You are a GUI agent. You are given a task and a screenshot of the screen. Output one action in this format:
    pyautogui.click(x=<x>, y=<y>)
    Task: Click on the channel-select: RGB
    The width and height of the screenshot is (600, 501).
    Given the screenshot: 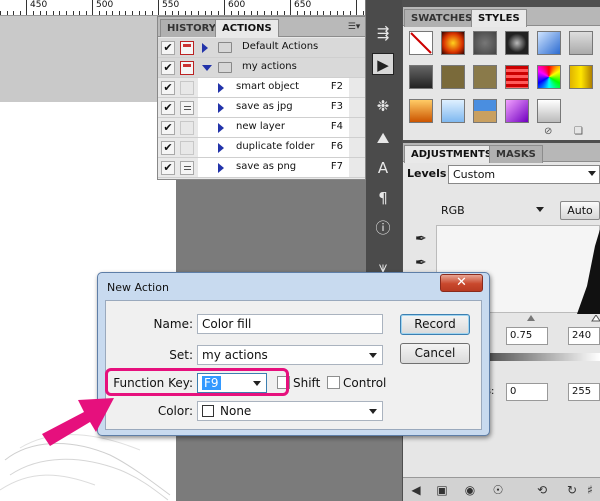 What is the action you would take?
    pyautogui.click(x=492, y=210)
    